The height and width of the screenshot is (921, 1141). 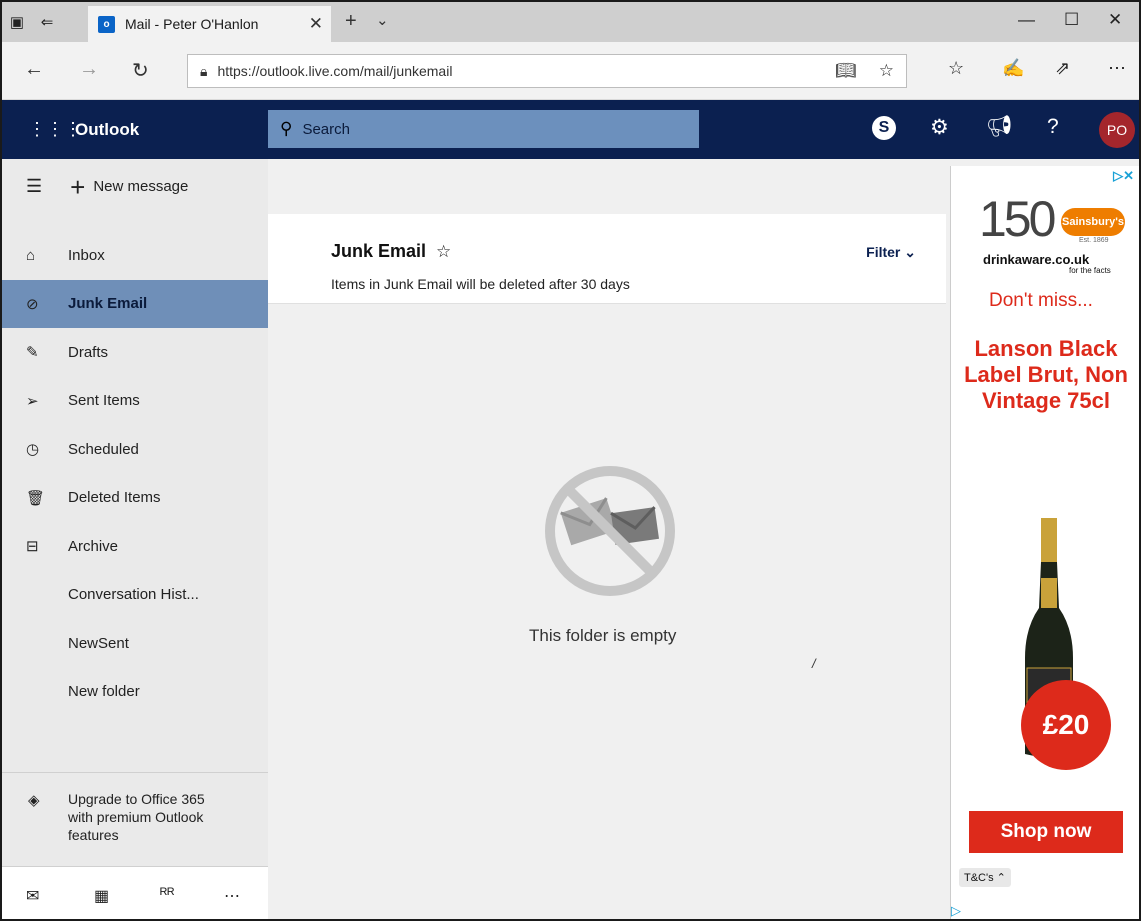 What do you see at coordinates (1036, 259) in the screenshot?
I see `ad-drinkaware: drinkaware.co.uk` at bounding box center [1036, 259].